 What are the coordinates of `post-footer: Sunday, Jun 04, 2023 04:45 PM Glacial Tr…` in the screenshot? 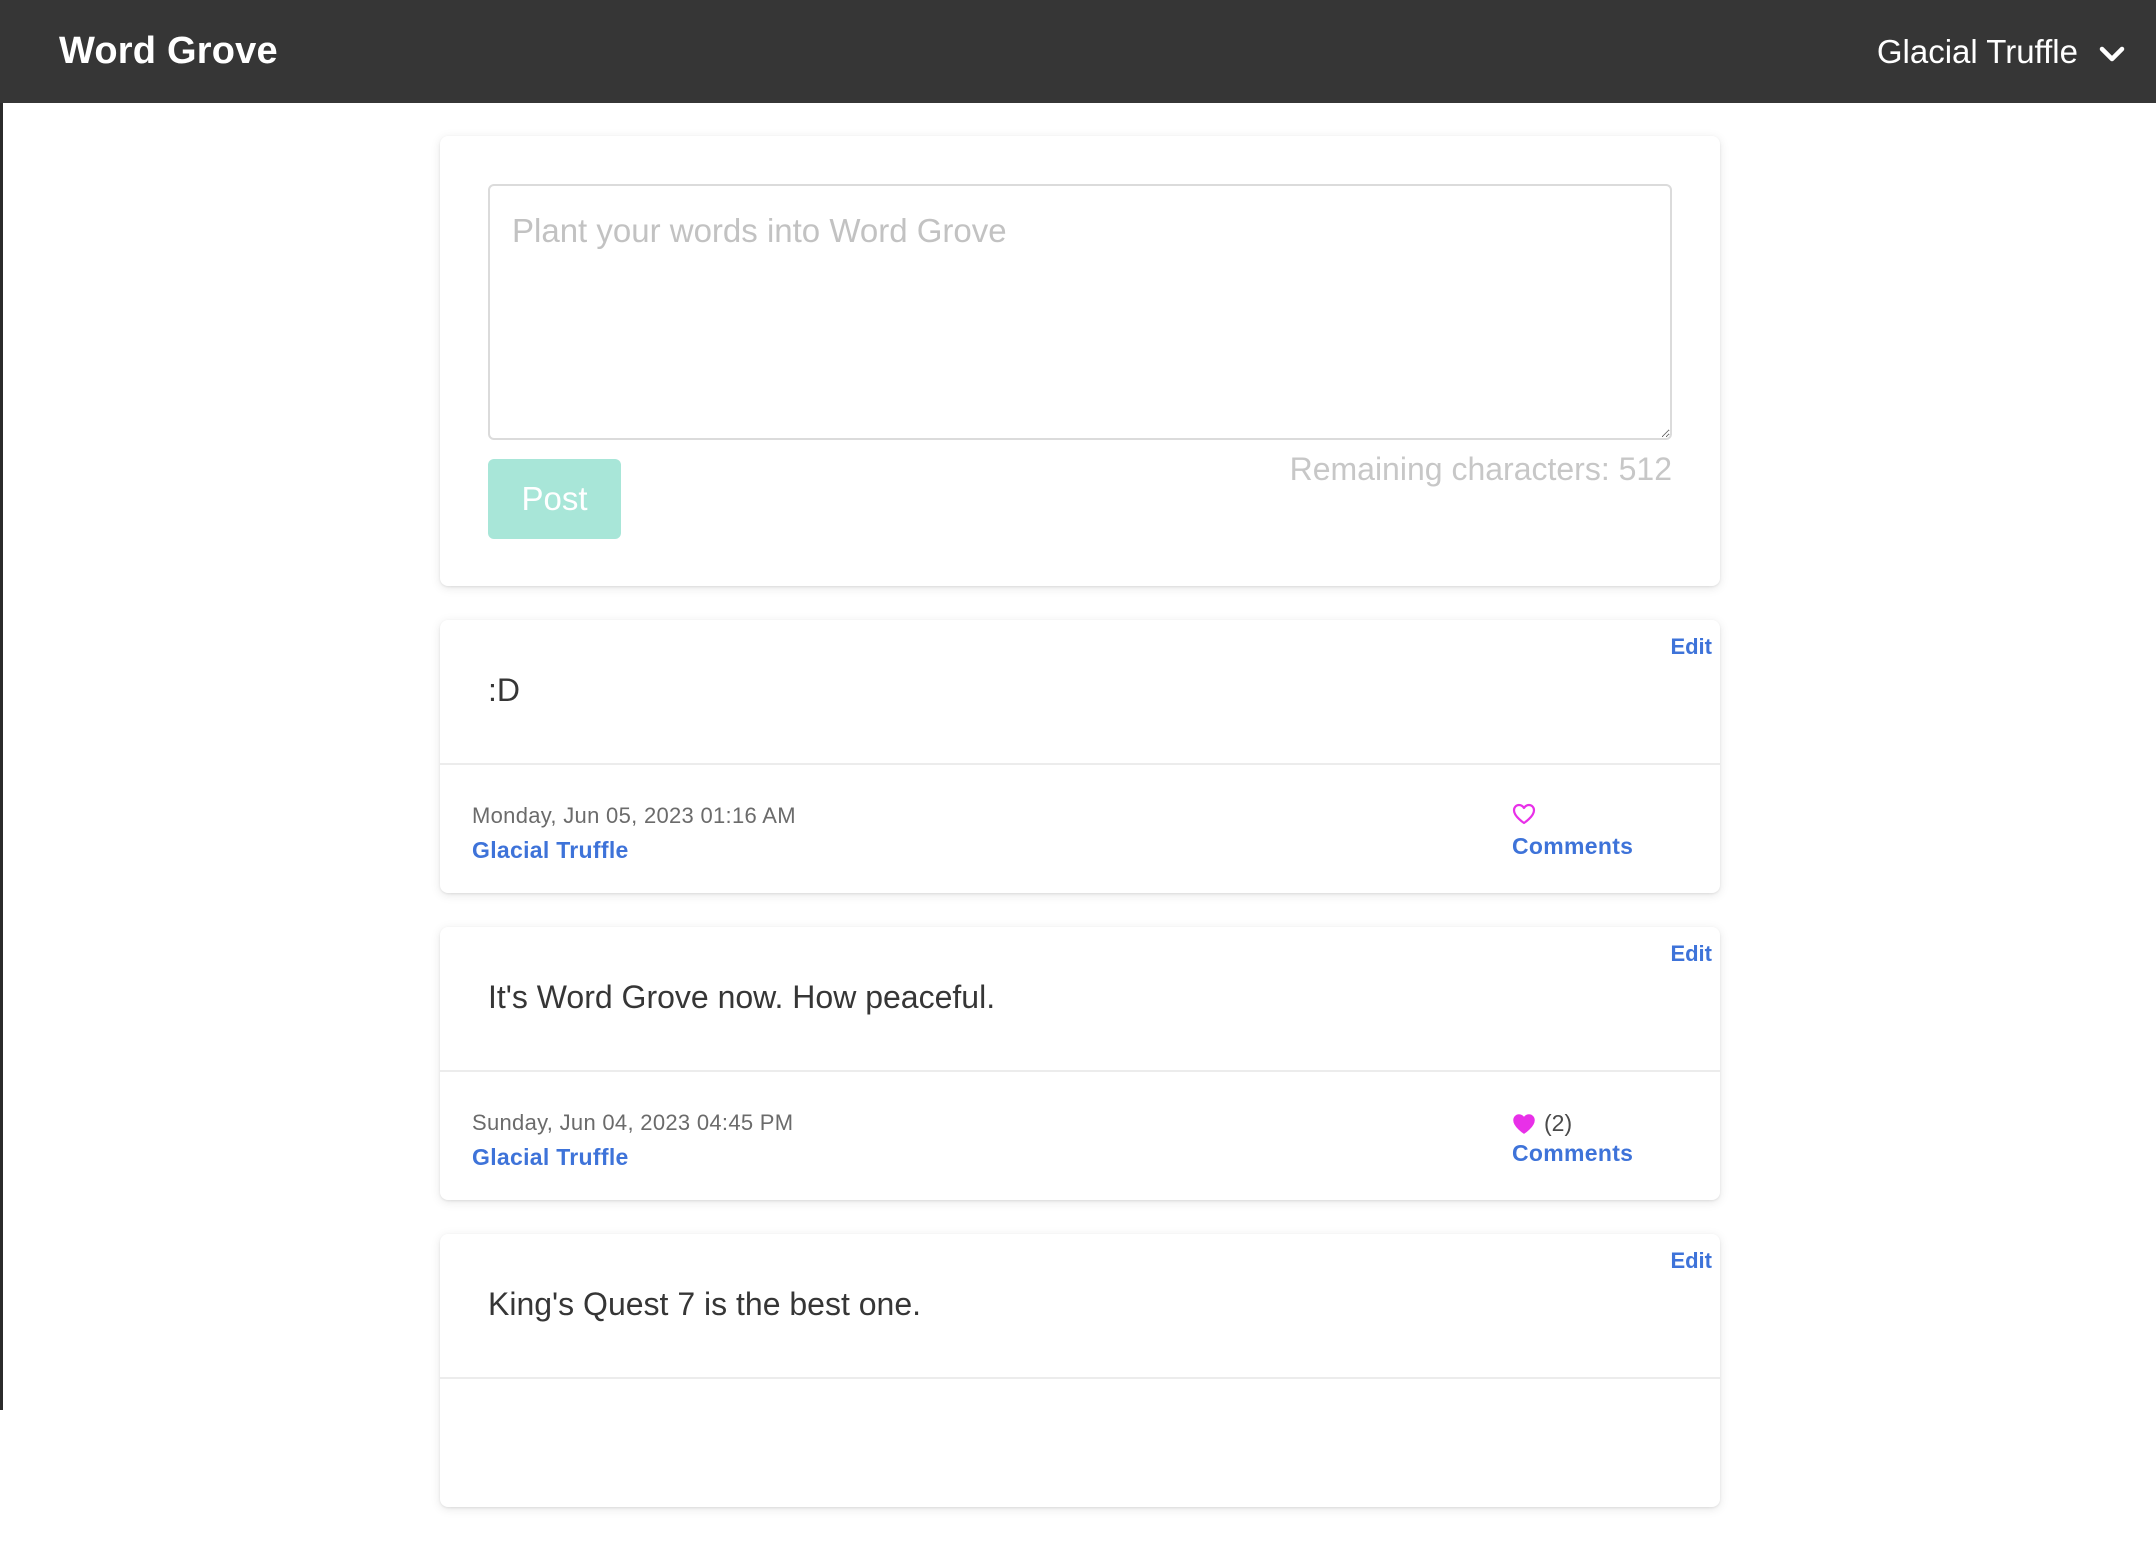 It's located at (1080, 1136).